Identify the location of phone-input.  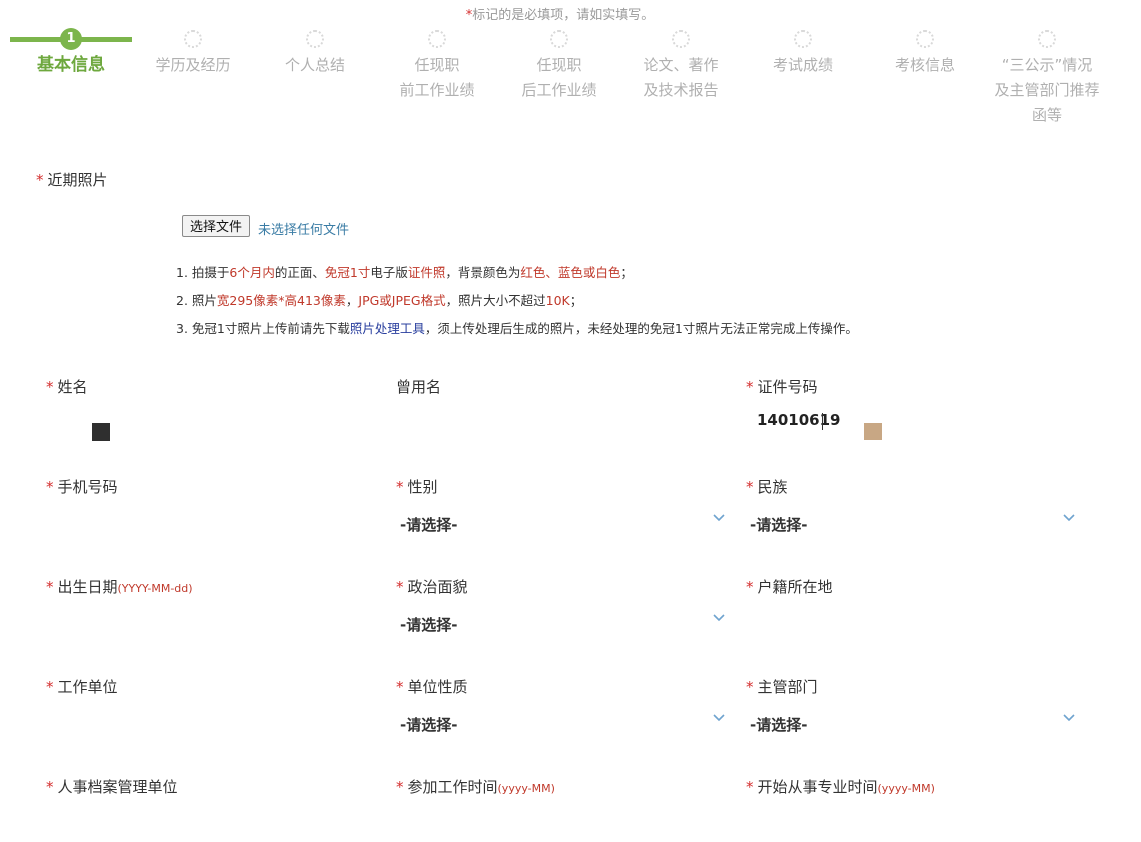
(196, 527).